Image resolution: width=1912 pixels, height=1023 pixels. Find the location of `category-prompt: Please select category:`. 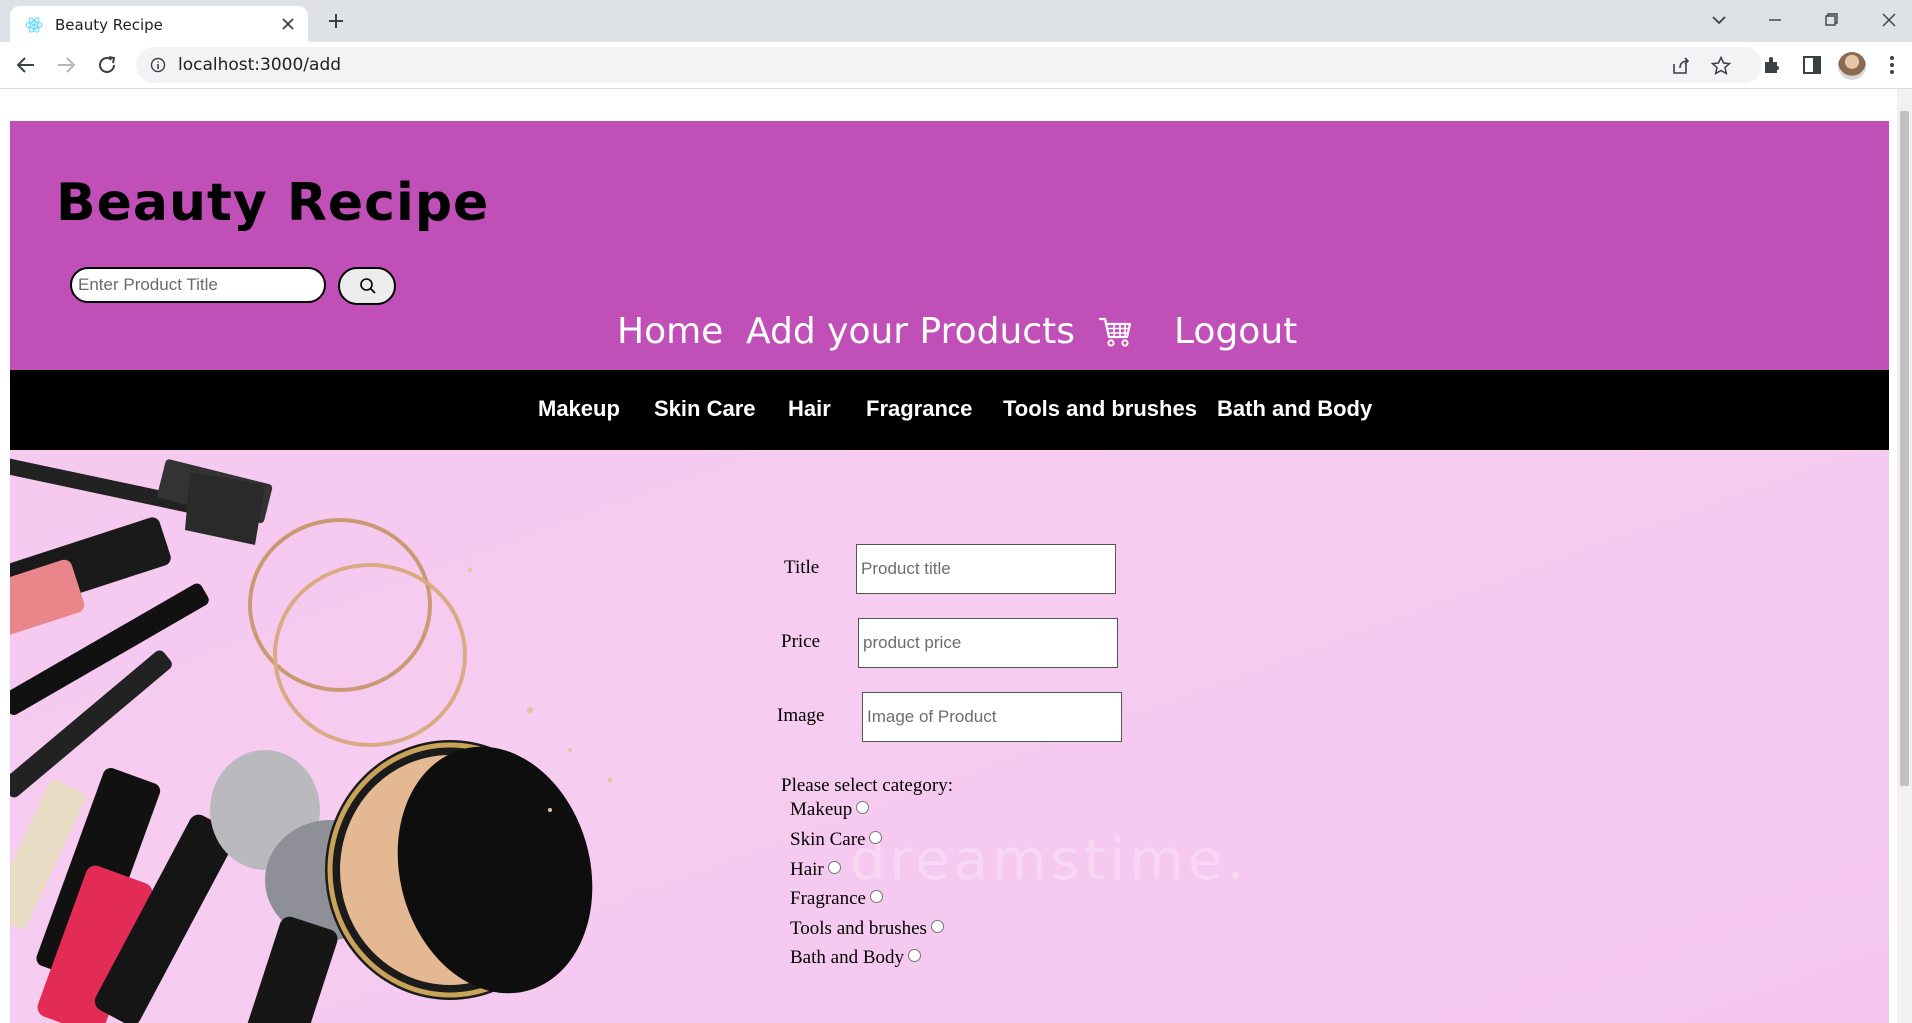

category-prompt: Please select category: is located at coordinates (867, 785).